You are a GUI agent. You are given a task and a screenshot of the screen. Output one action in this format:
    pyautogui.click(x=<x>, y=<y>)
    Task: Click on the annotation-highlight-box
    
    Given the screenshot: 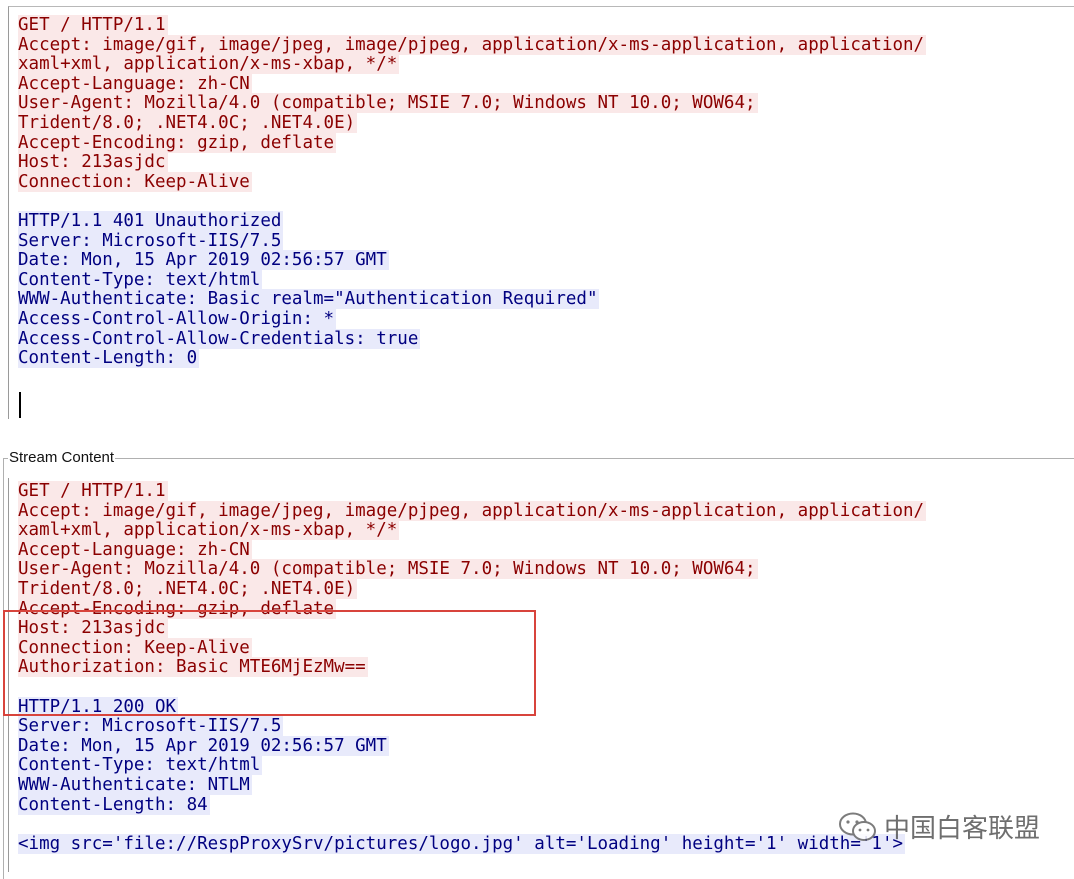 What is the action you would take?
    pyautogui.click(x=269, y=663)
    